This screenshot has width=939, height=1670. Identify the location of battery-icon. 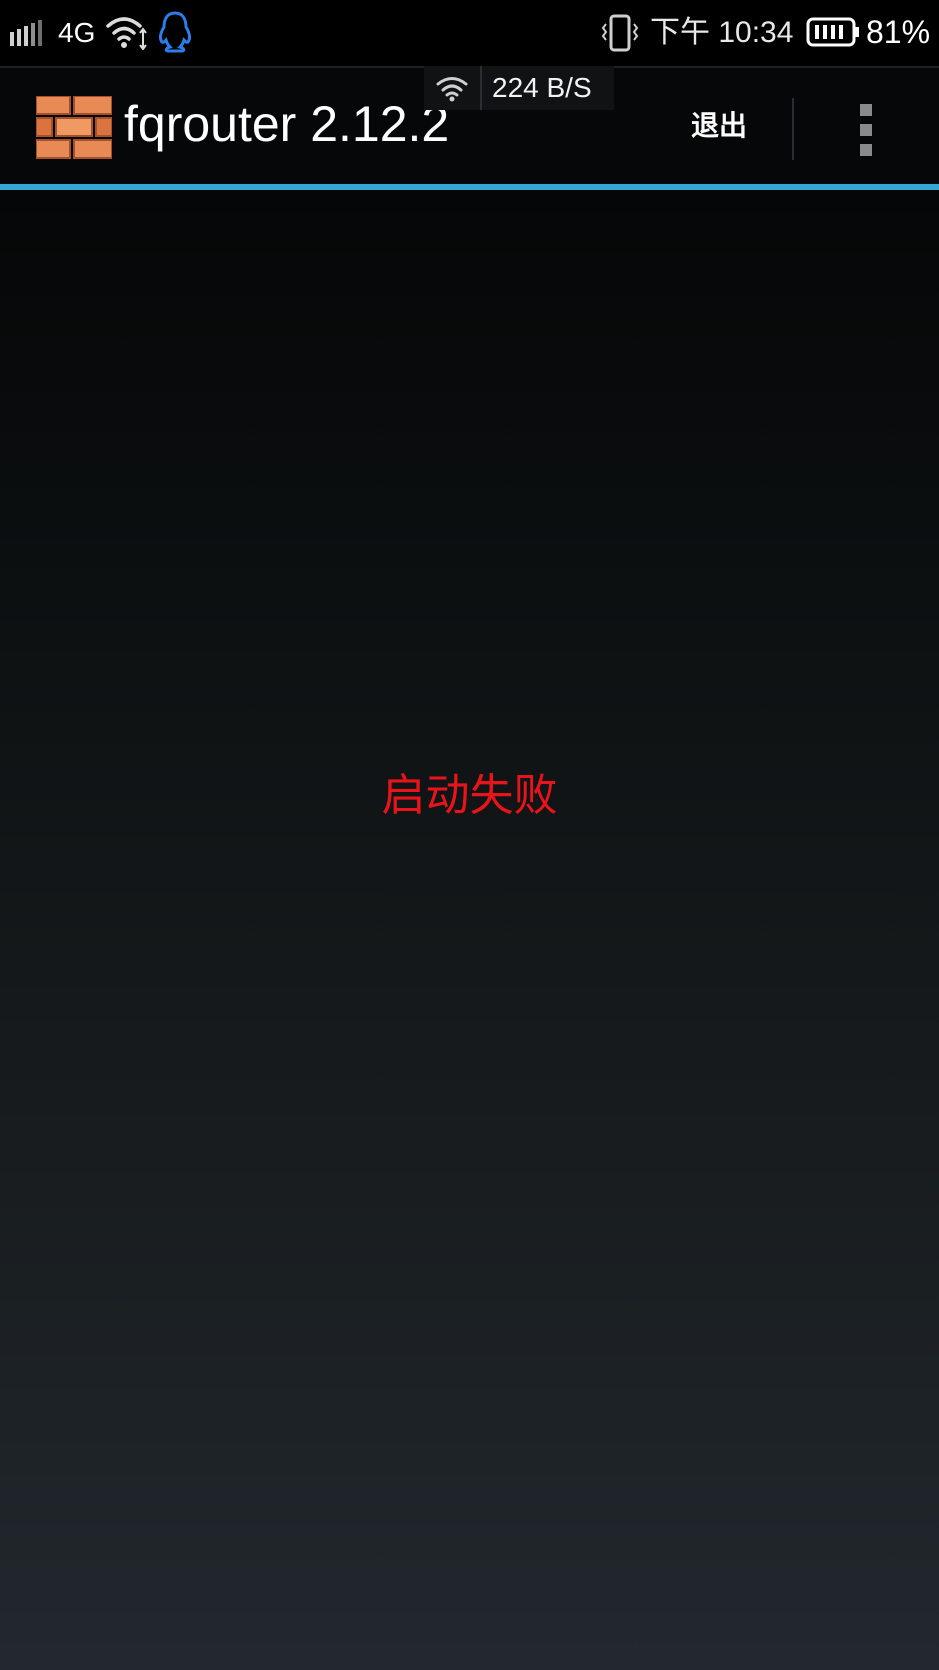
(832, 32).